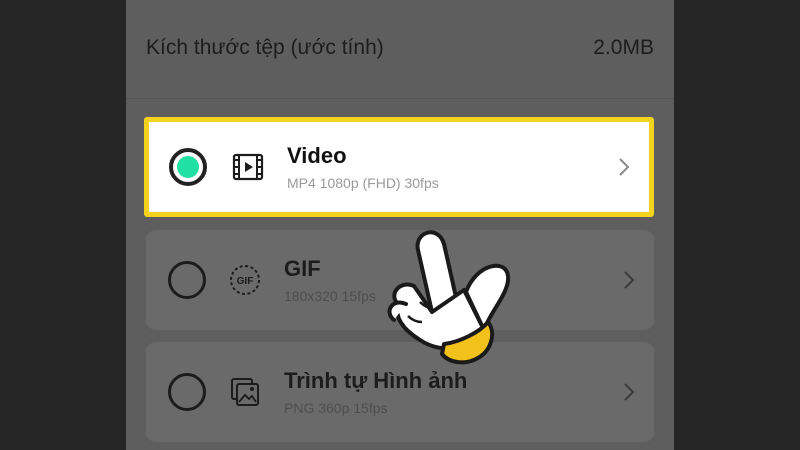  What do you see at coordinates (623, 47) in the screenshot?
I see `file-size-value: 2.0MB` at bounding box center [623, 47].